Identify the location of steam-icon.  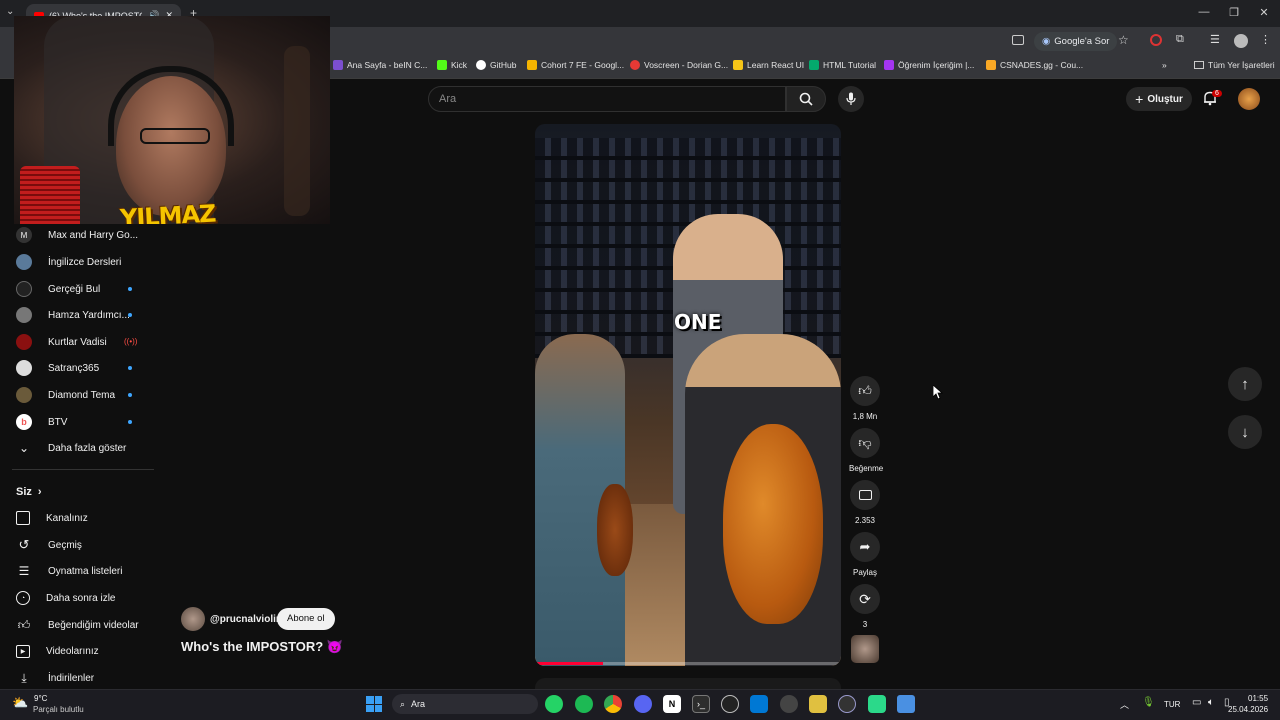
(789, 704).